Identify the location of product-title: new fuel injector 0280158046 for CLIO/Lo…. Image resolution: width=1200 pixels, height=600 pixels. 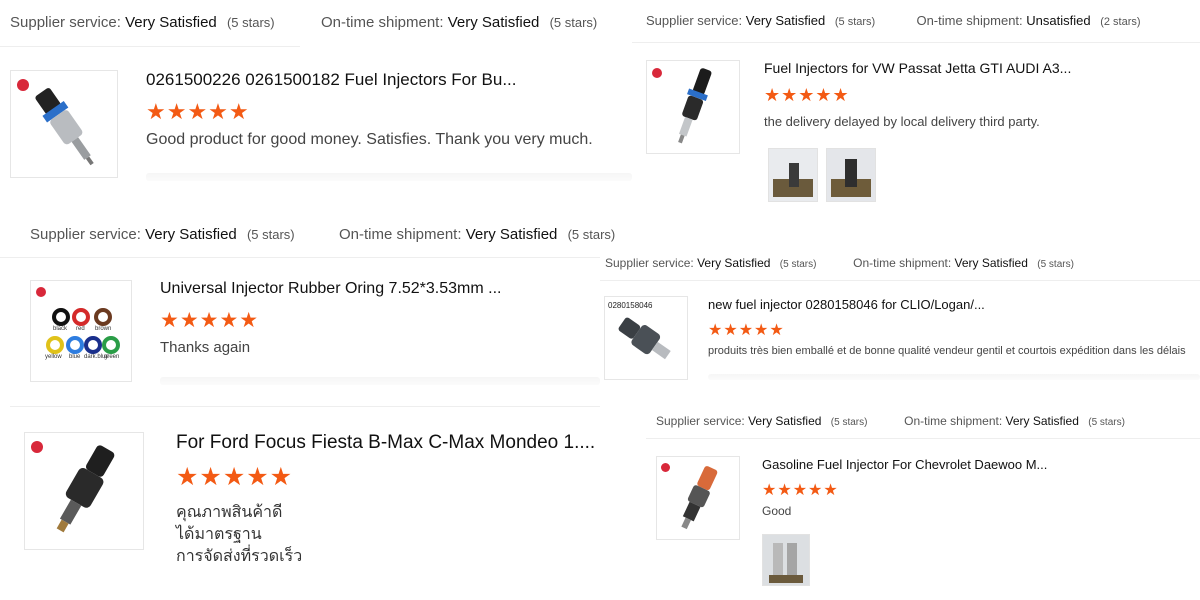
(846, 304).